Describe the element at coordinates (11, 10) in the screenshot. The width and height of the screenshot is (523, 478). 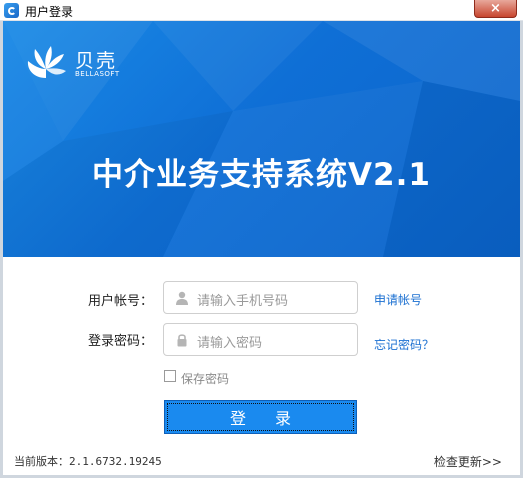
I see `app-icon` at that location.